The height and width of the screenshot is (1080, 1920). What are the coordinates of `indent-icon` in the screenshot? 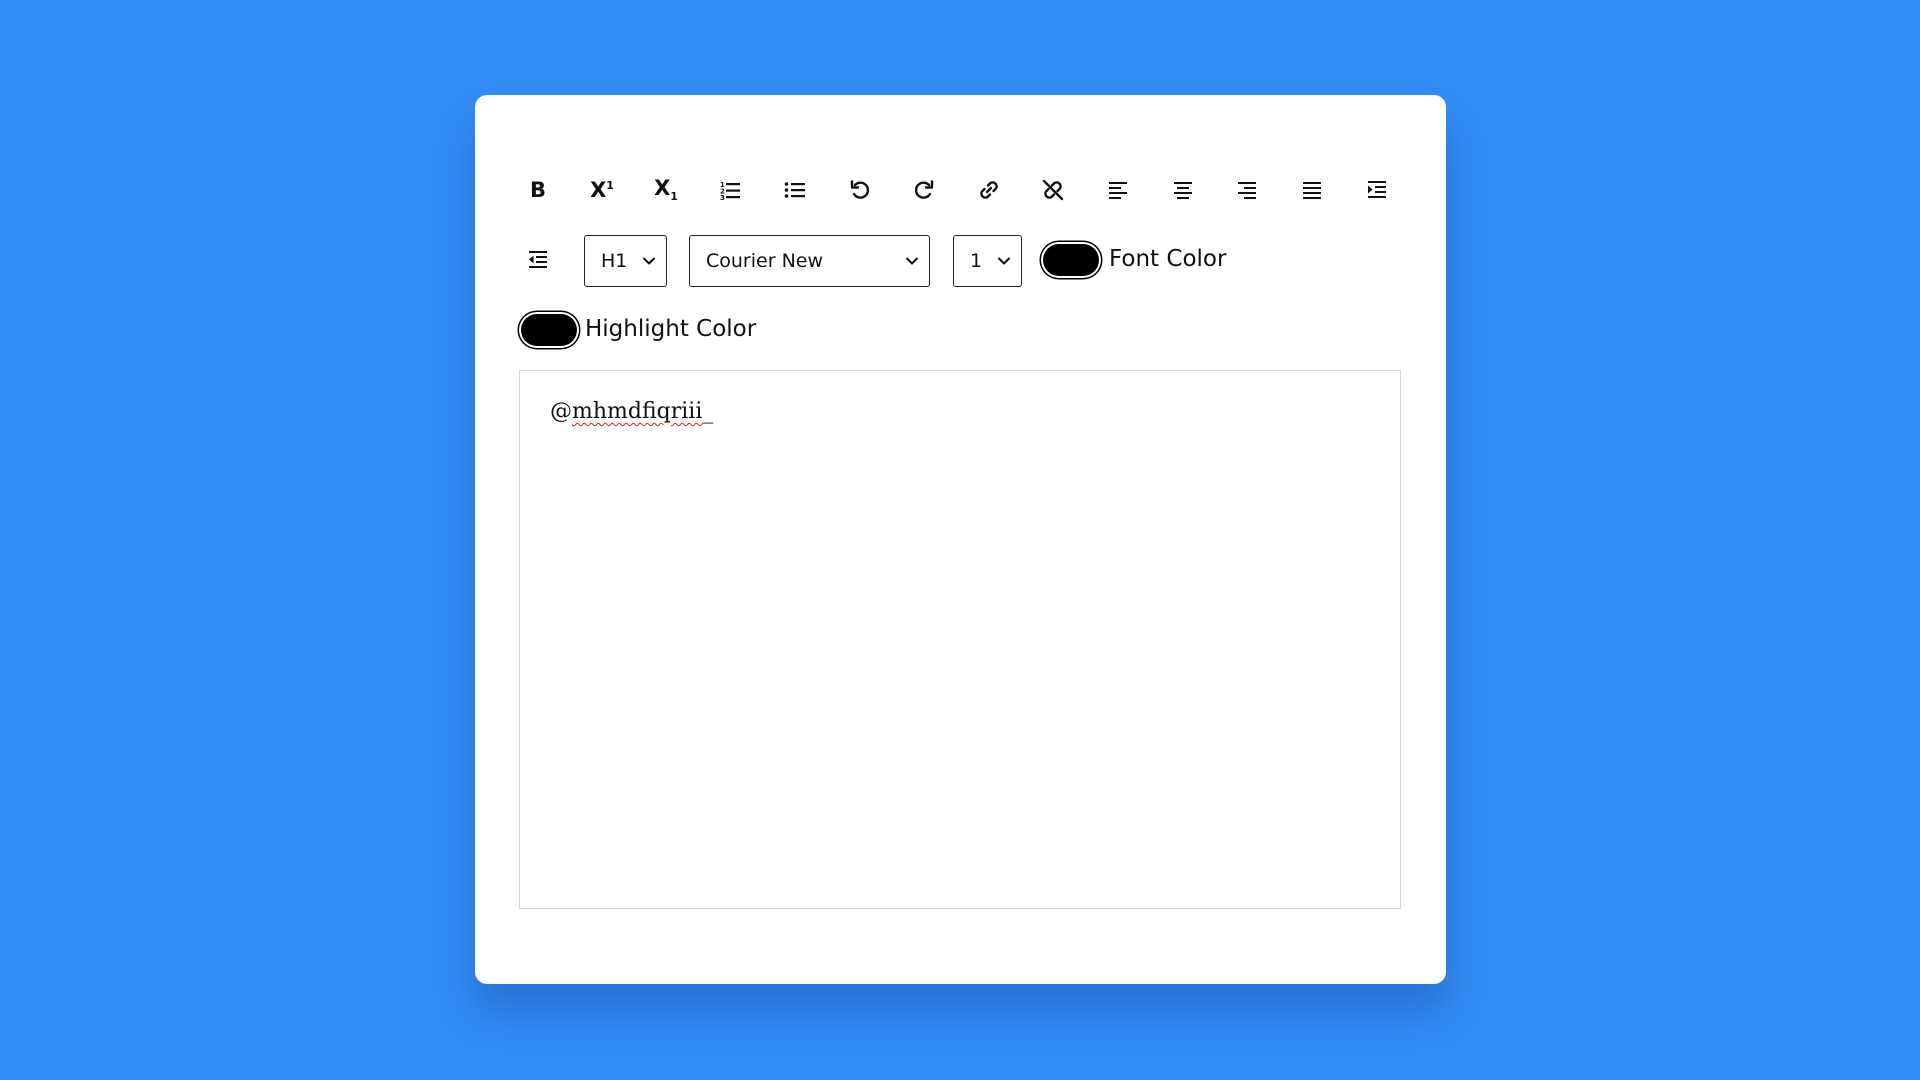 It's located at (1377, 189).